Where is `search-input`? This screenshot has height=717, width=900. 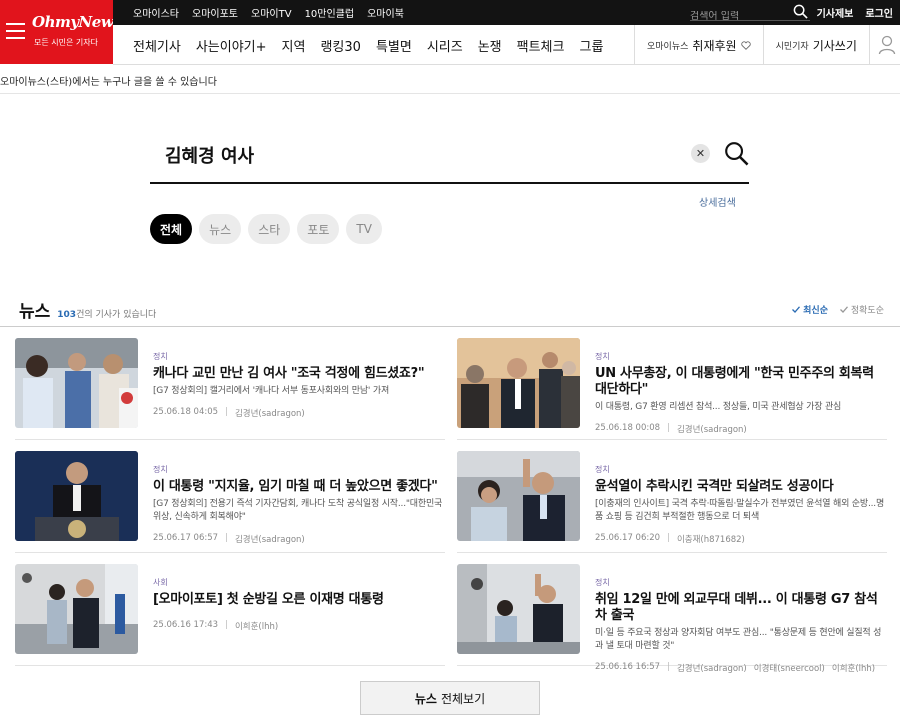 search-input is located at coordinates (415, 155).